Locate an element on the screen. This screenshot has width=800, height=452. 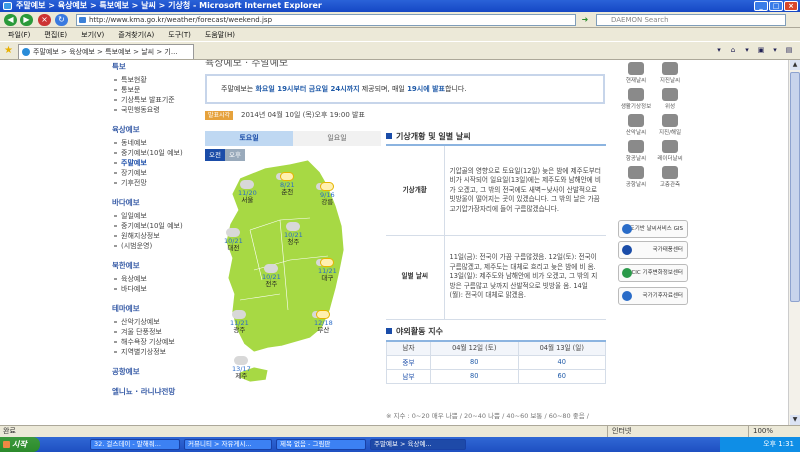
back-arrow-icon: ◀ is located at coordinates (10, 20).